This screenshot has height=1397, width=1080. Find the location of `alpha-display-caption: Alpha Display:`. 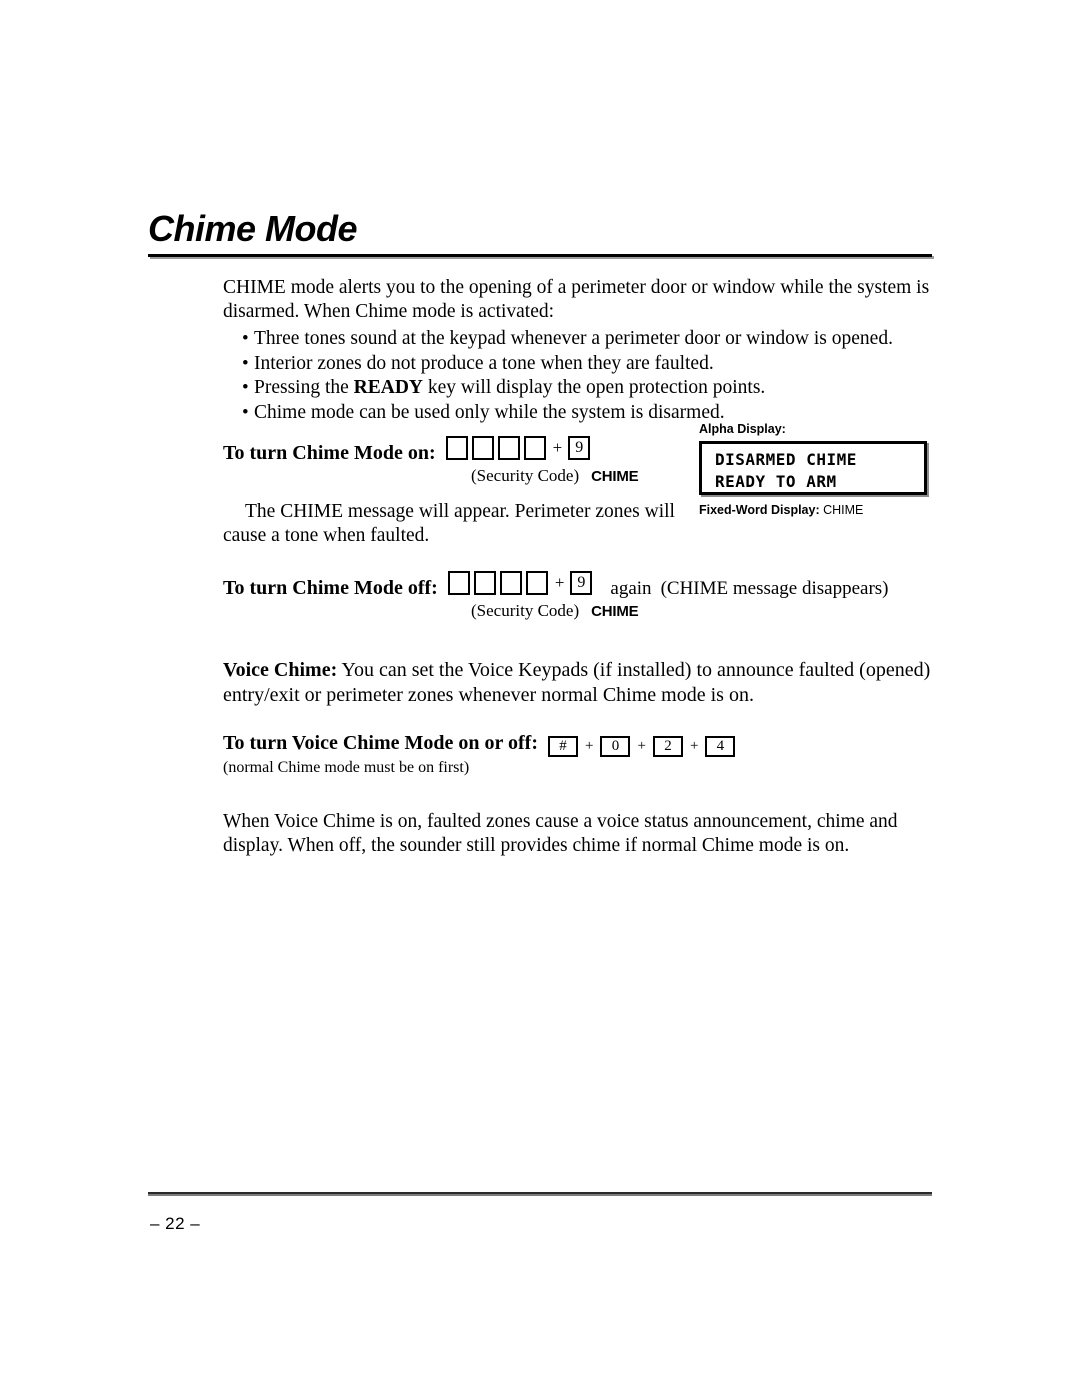

alpha-display-caption: Alpha Display: is located at coordinates (742, 429).